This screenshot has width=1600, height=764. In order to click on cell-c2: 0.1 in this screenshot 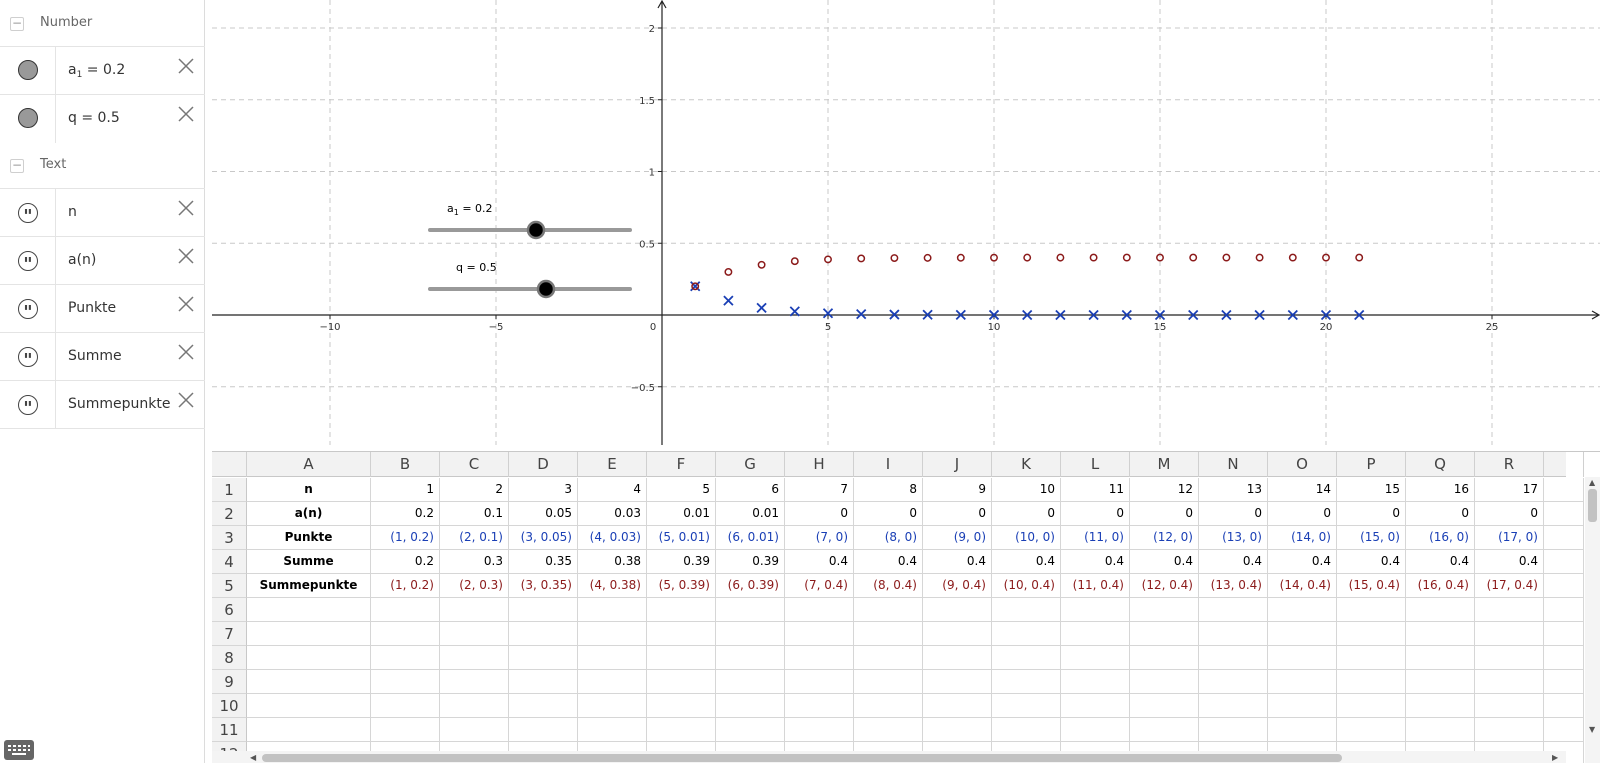, I will do `click(474, 514)`.